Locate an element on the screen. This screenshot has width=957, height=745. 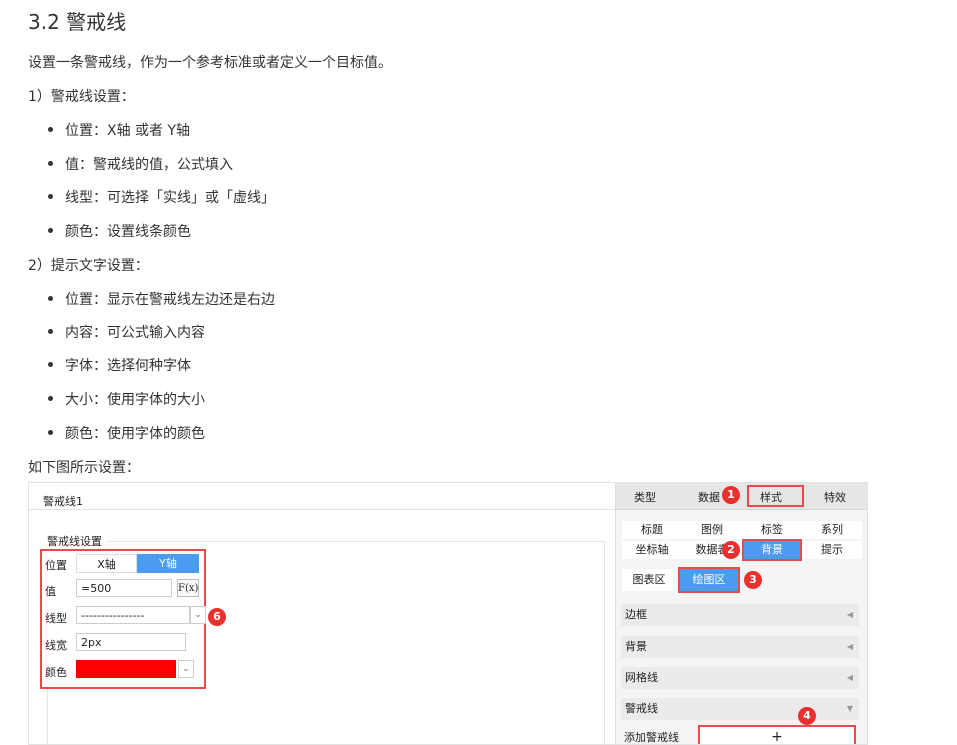
add-alert-line-button: + is located at coordinates (777, 734).